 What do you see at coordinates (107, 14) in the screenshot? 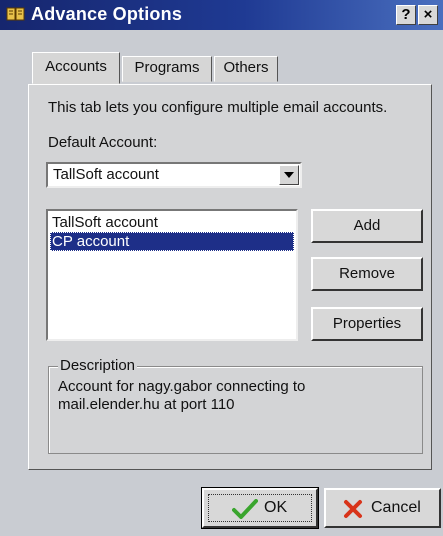
I see `window-title: Advance Options` at bounding box center [107, 14].